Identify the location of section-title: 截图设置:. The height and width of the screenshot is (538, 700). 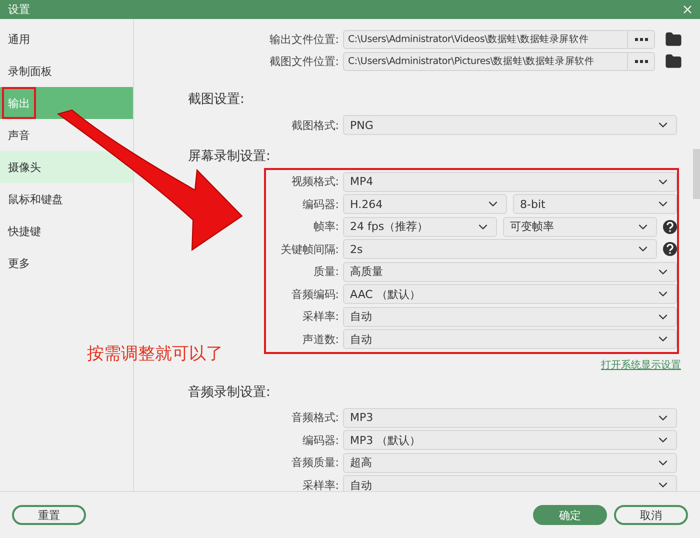
(216, 100).